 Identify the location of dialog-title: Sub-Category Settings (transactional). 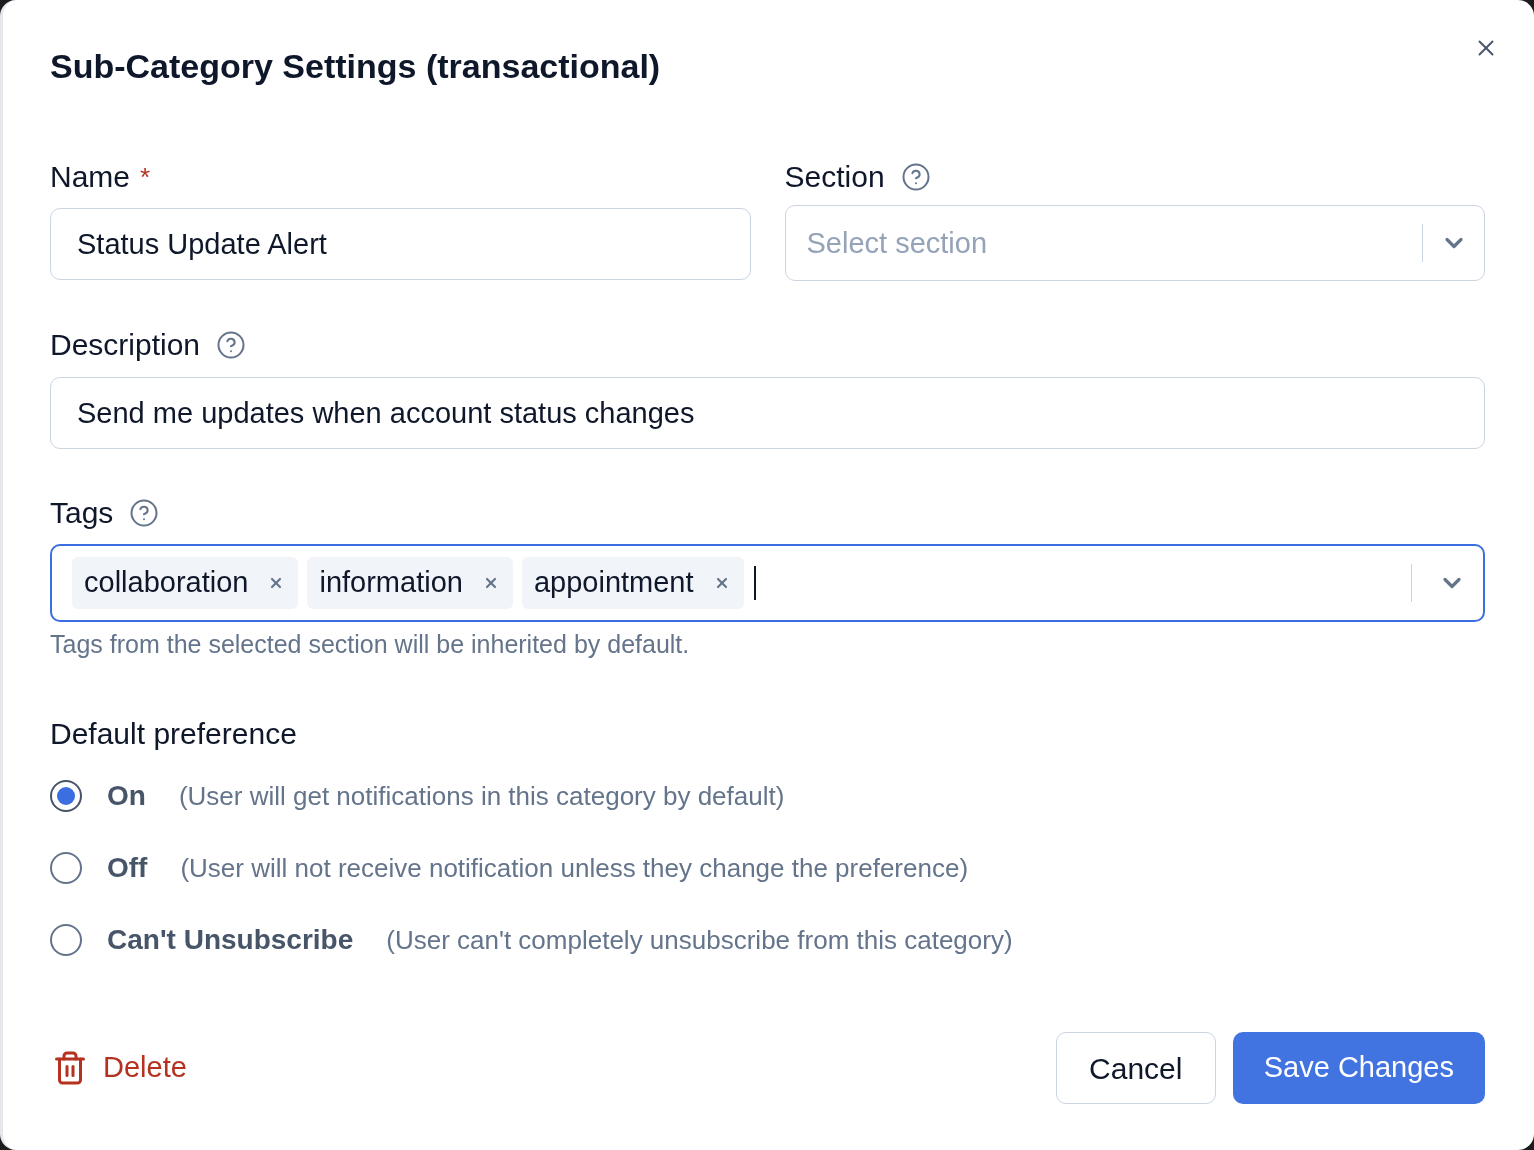
(355, 66).